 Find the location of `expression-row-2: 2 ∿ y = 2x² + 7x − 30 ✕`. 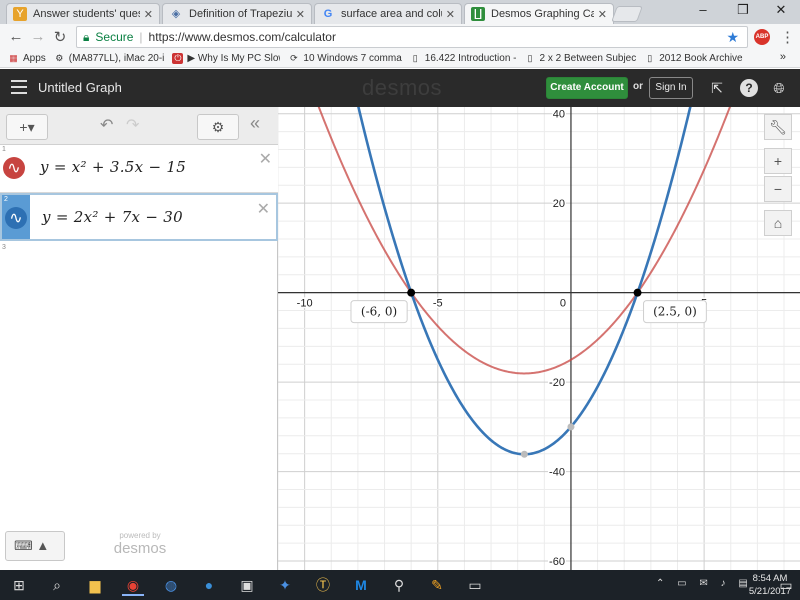

expression-row-2: 2 ∿ y = 2x² + 7x − 30 ✕ is located at coordinates (139, 217).